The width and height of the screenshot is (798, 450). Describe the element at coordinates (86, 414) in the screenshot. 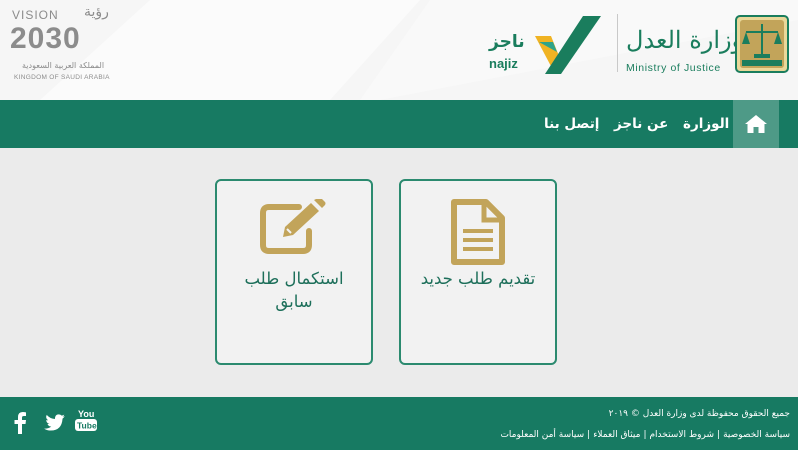

I see `svg-text: You` at that location.